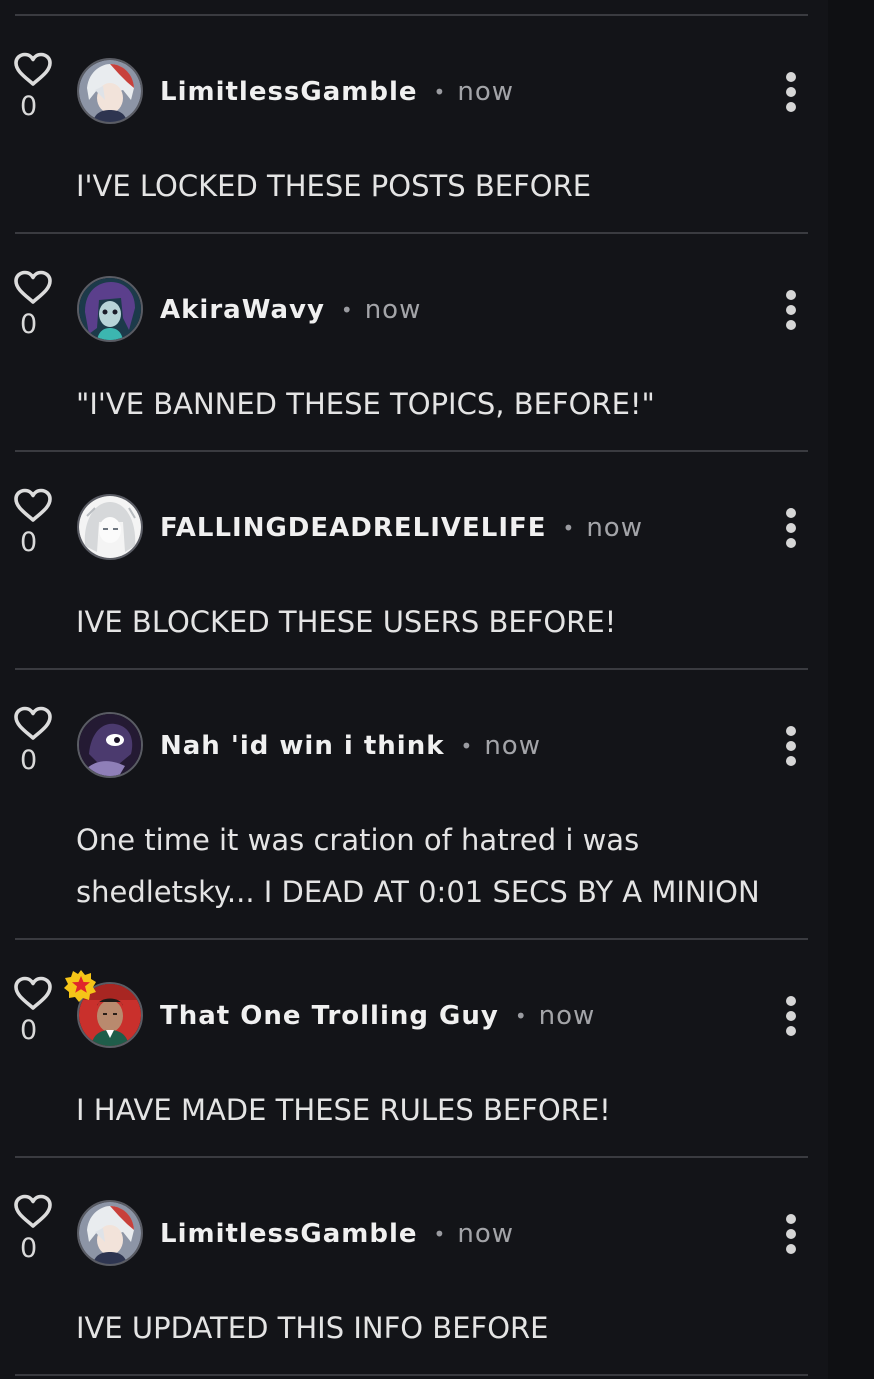 Image resolution: width=874 pixels, height=1379 pixels. I want to click on comment-meta: That One Trolling Guy • now, so click(377, 1016).